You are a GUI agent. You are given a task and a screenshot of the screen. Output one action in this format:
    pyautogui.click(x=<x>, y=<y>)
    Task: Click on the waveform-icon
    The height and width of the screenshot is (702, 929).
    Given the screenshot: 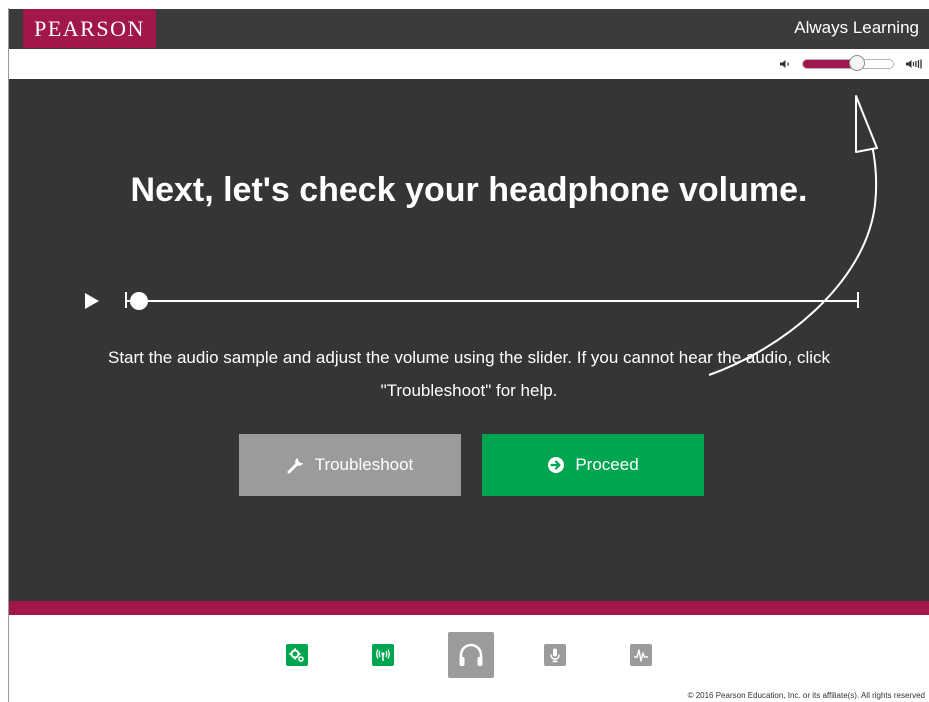 What is the action you would take?
    pyautogui.click(x=641, y=655)
    